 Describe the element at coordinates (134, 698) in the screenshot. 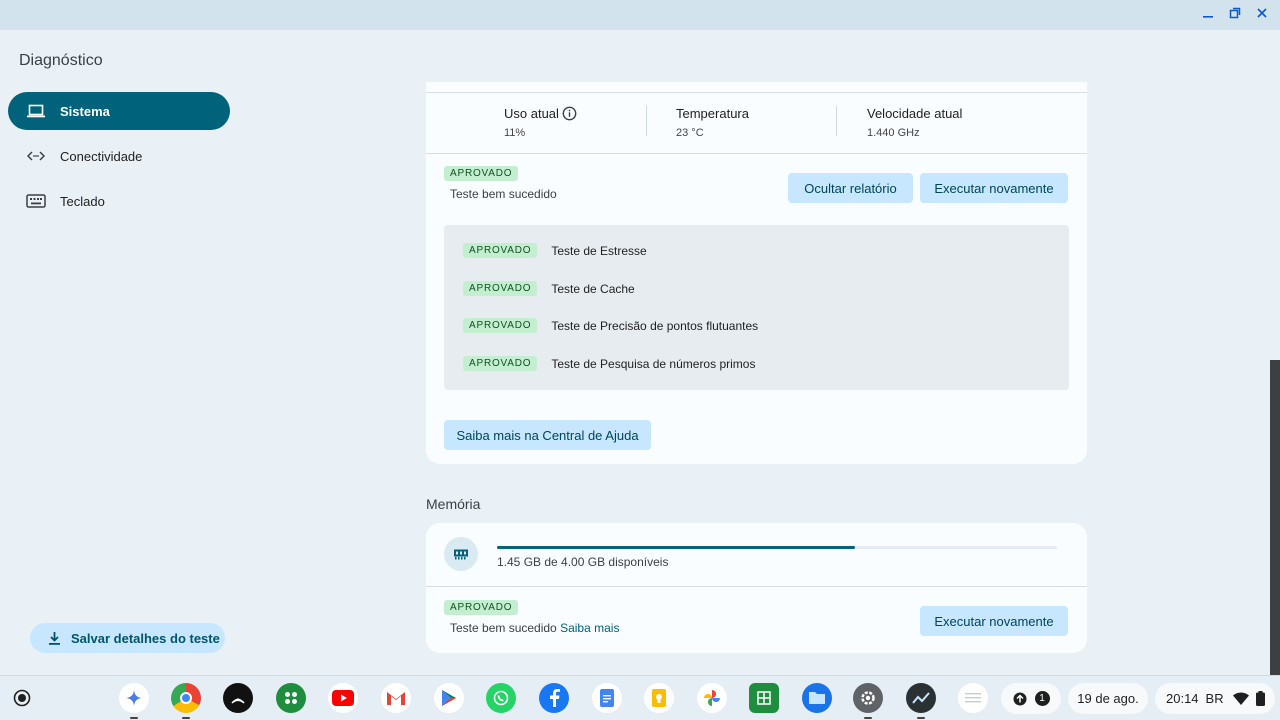

I see `gemini-icon` at that location.